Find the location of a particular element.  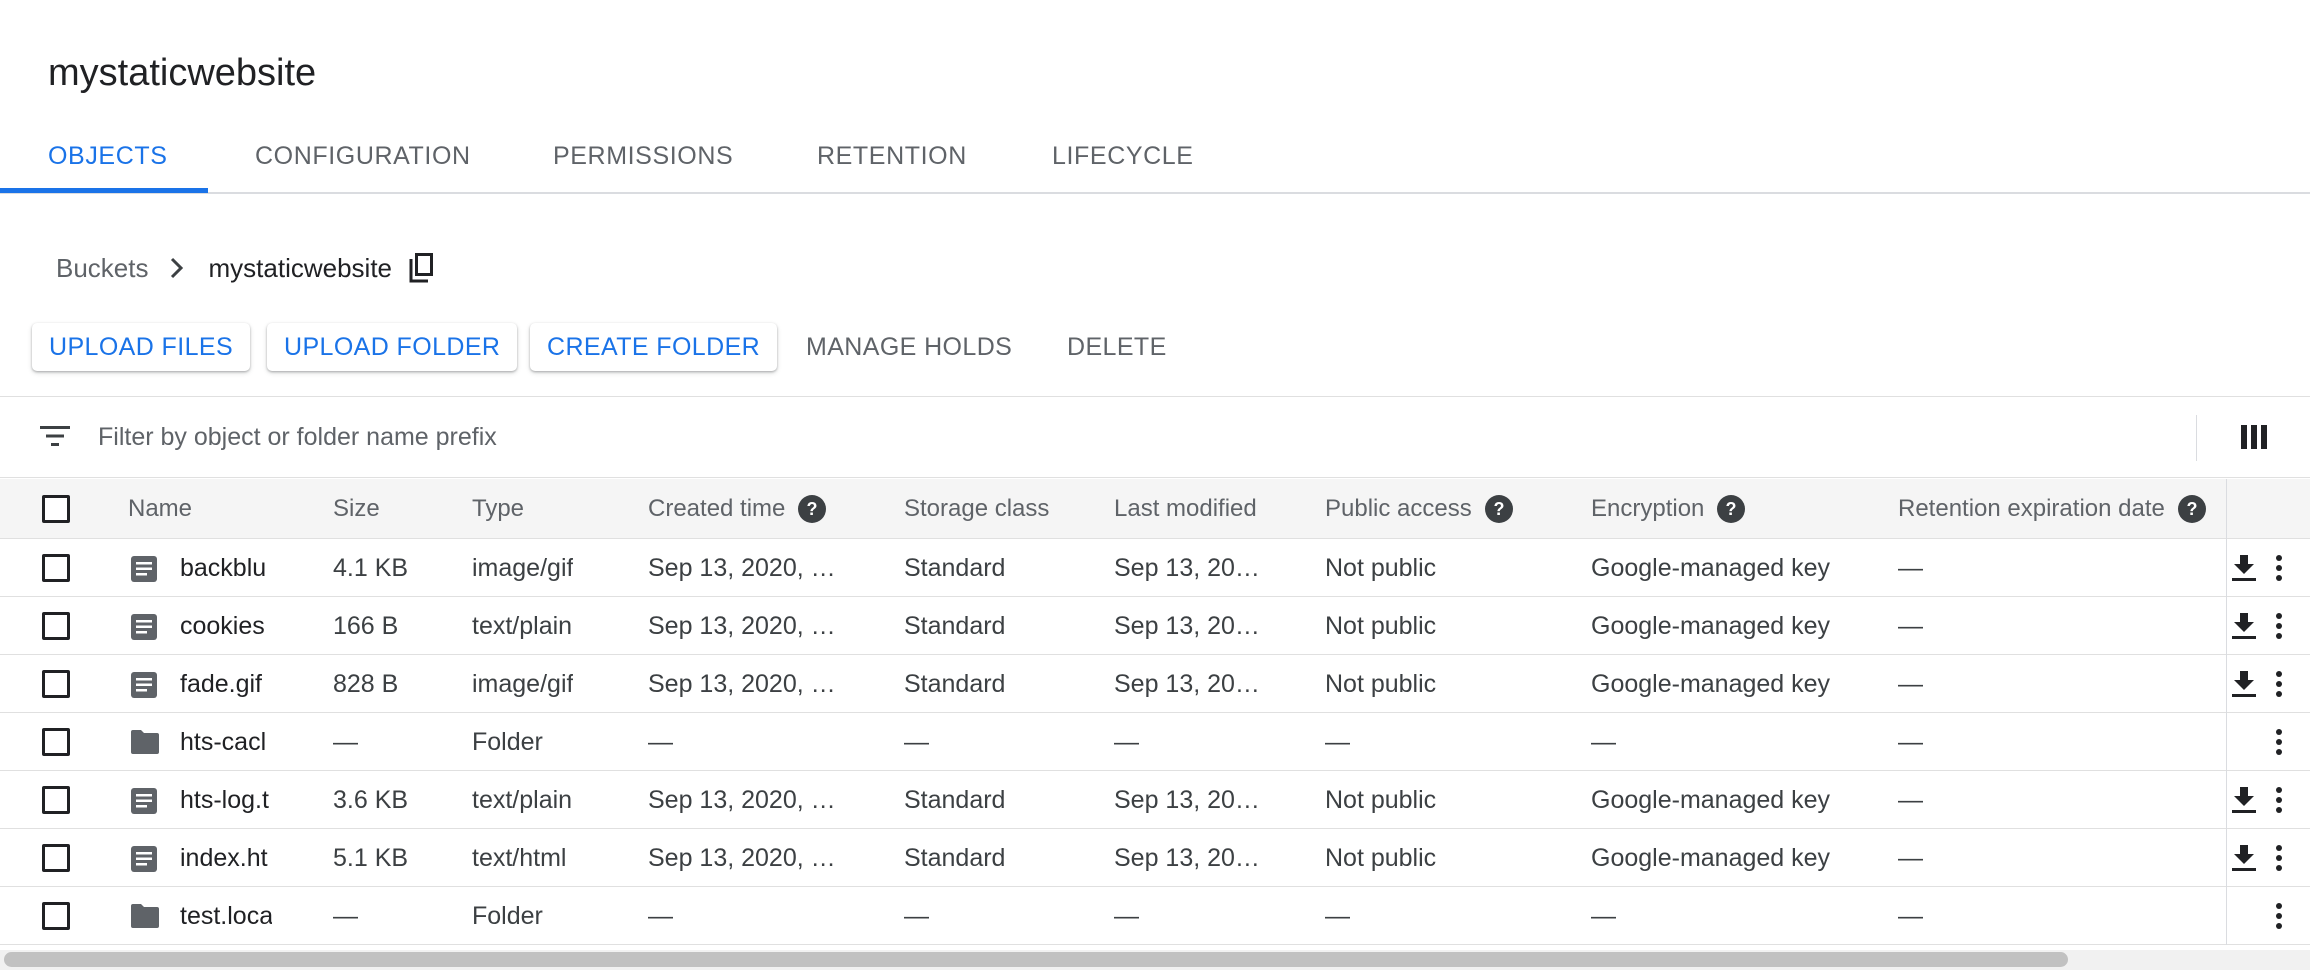

row-public-access: — is located at coordinates (1337, 742).